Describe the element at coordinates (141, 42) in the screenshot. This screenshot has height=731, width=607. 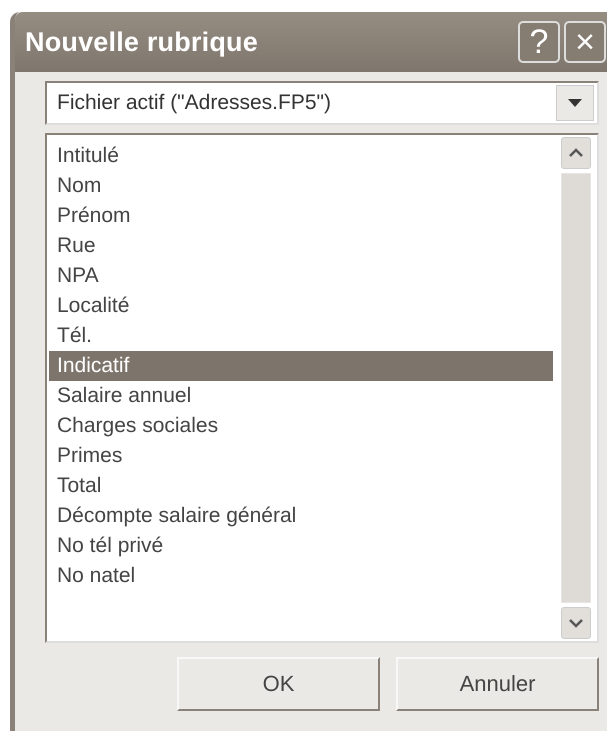
I see `window-title: Nouvelle rubrique` at that location.